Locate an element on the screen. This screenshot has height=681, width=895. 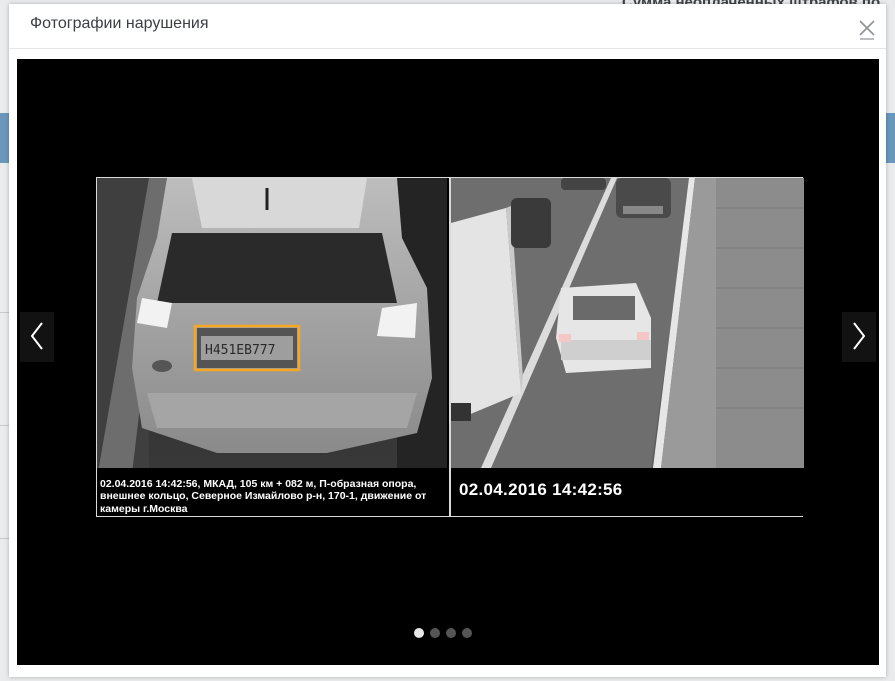
carousel-pagination is located at coordinates (443, 633).